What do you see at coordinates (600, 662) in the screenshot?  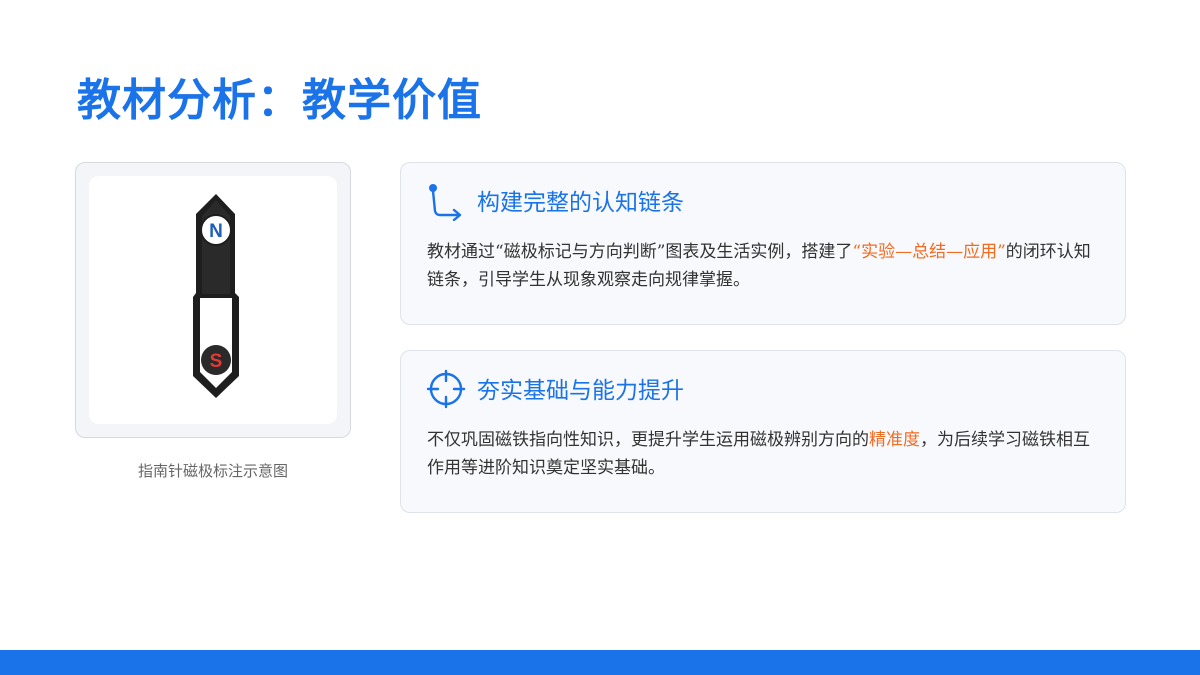 I see `bottom-accent-bar` at bounding box center [600, 662].